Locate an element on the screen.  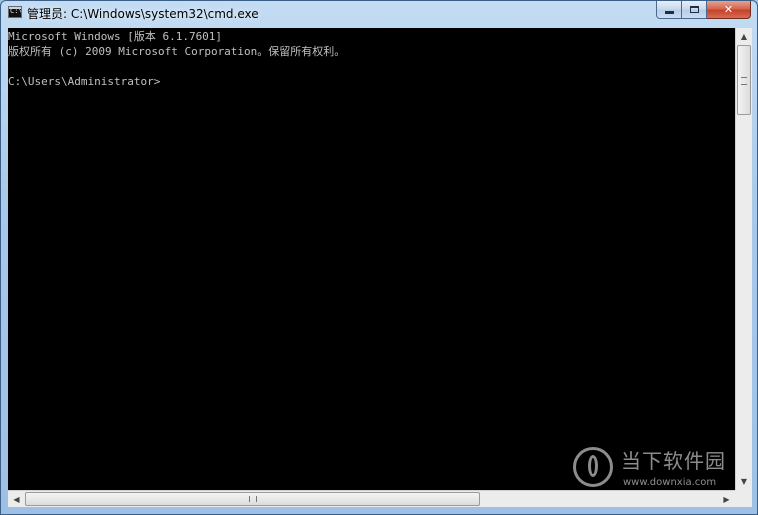
cmd-console-icon: C:\ is located at coordinates (15, 12).